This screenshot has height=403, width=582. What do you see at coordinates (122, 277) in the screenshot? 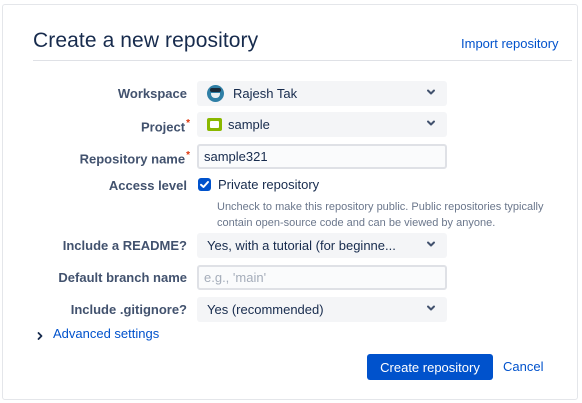
I see `default-branch-label: Default branch name` at bounding box center [122, 277].